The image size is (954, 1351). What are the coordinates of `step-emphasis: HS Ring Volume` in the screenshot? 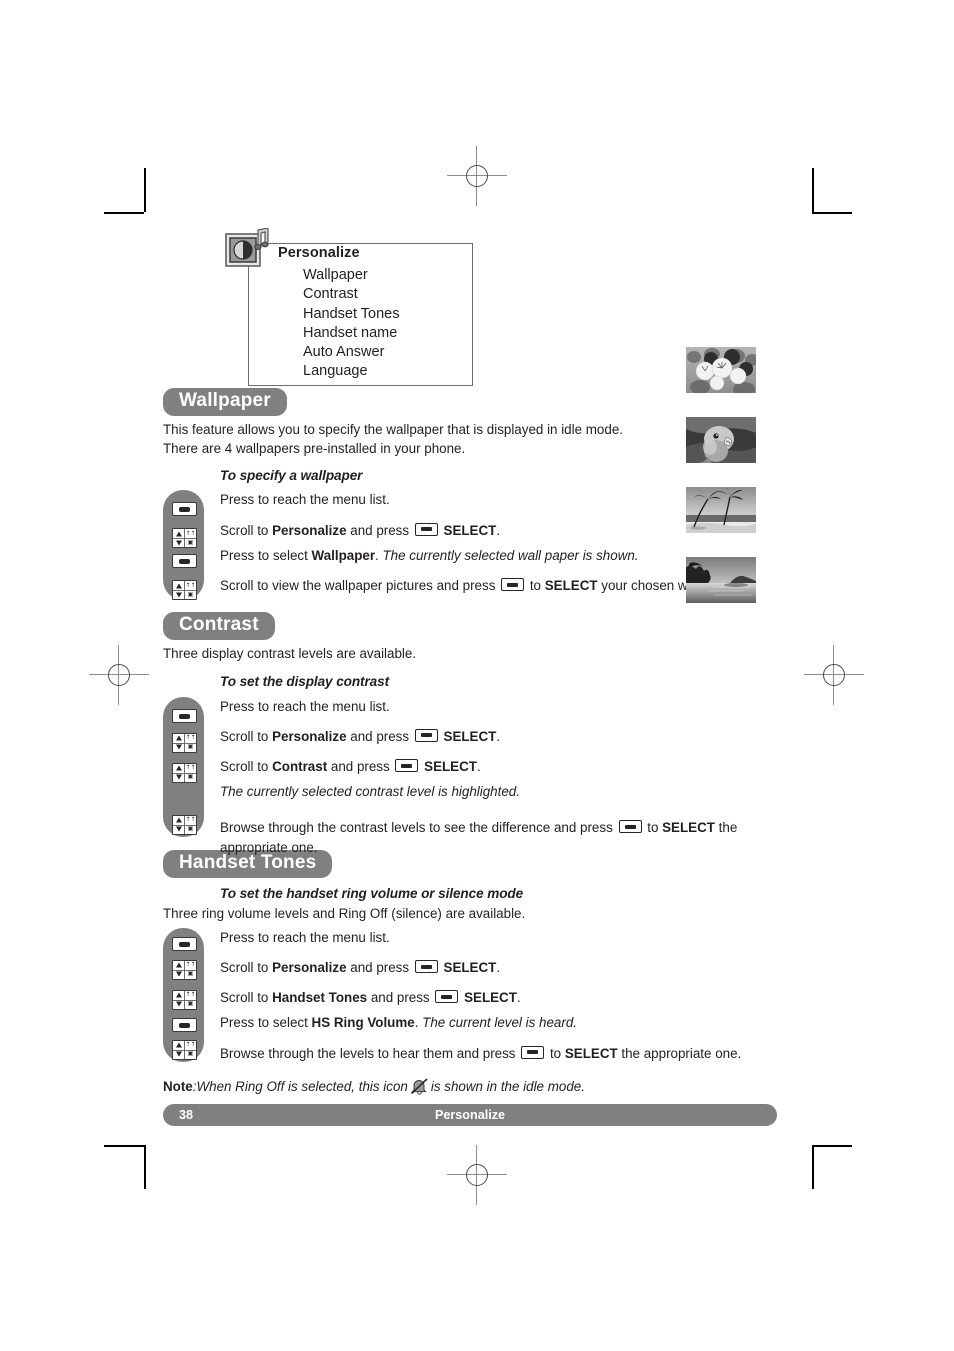 It's located at (363, 1023).